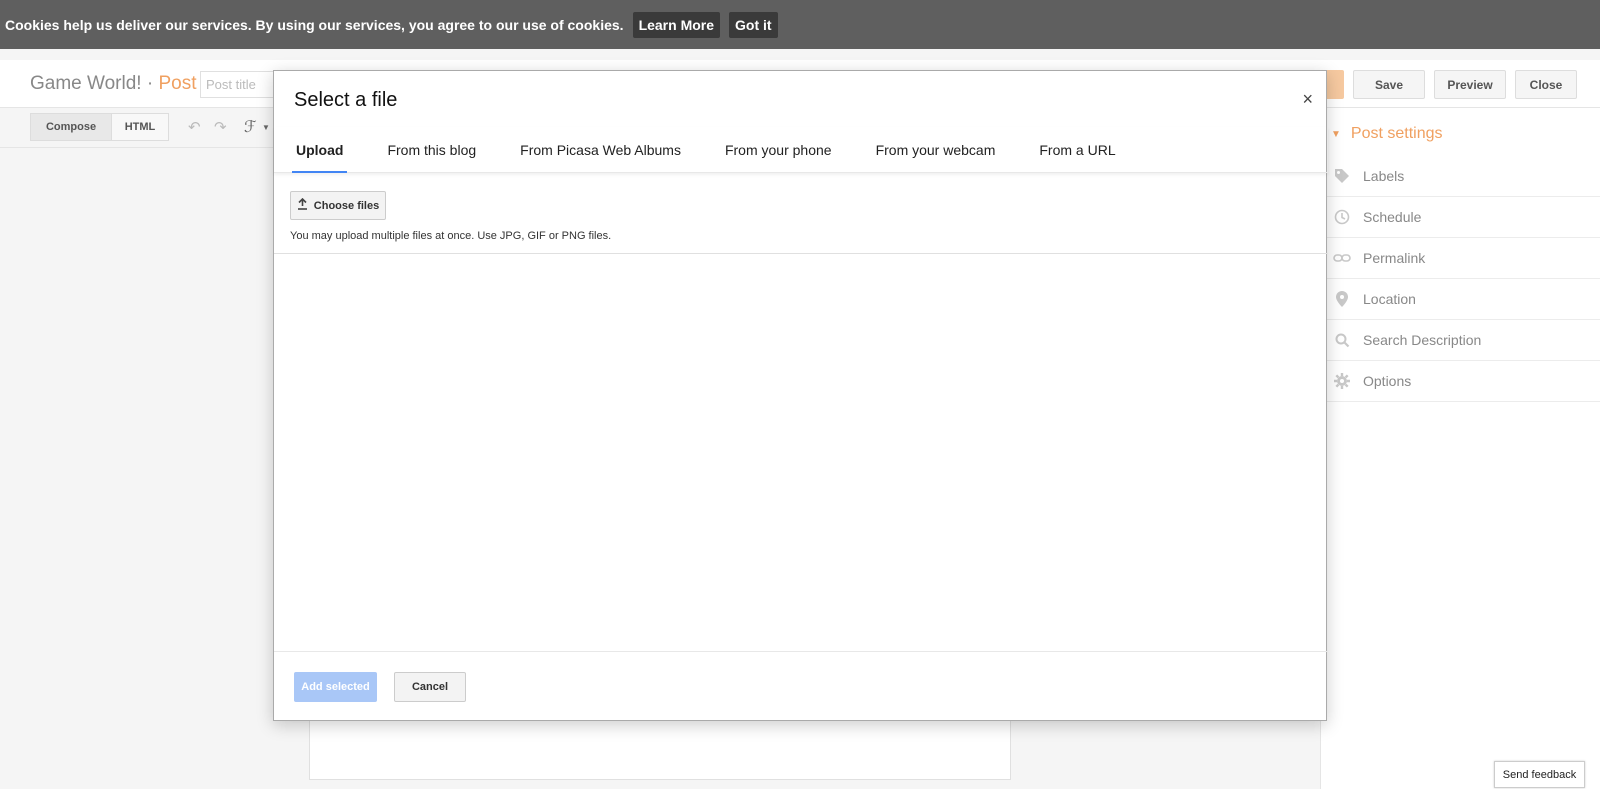 This screenshot has height=789, width=1600. What do you see at coordinates (1470, 84) in the screenshot?
I see `preview-button: Preview` at bounding box center [1470, 84].